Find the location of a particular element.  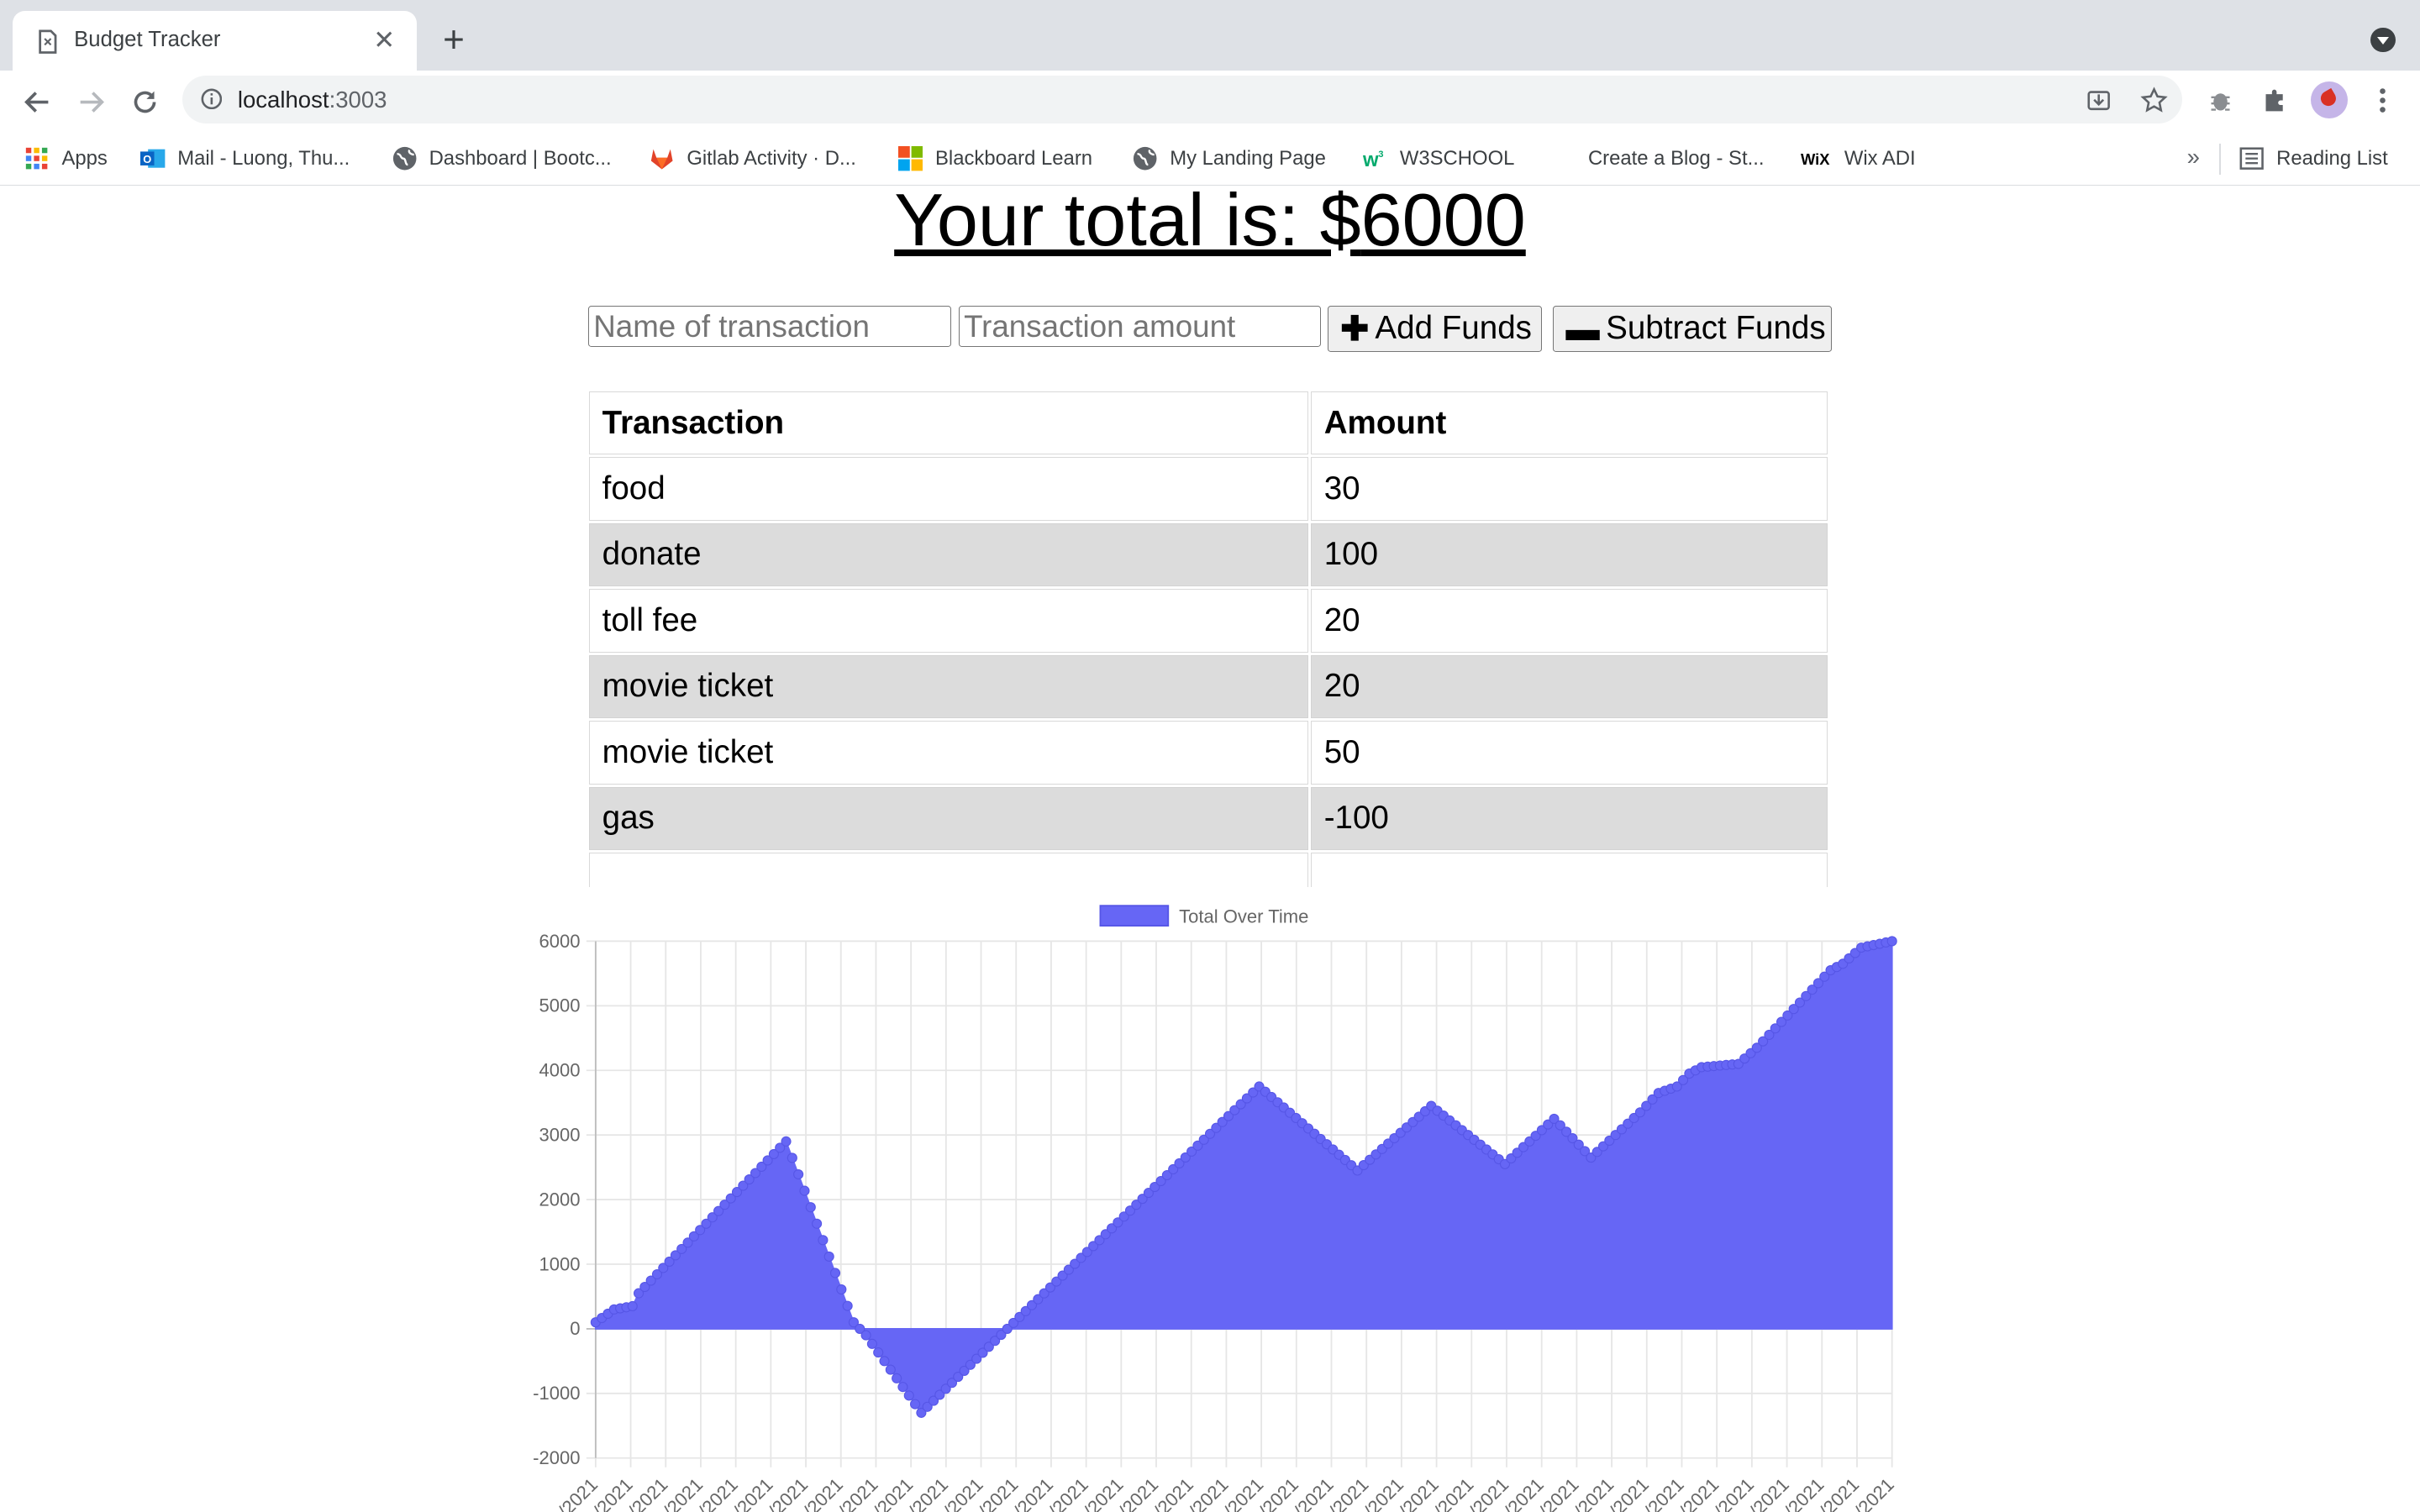

outlook-icon: O is located at coordinates (153, 159).